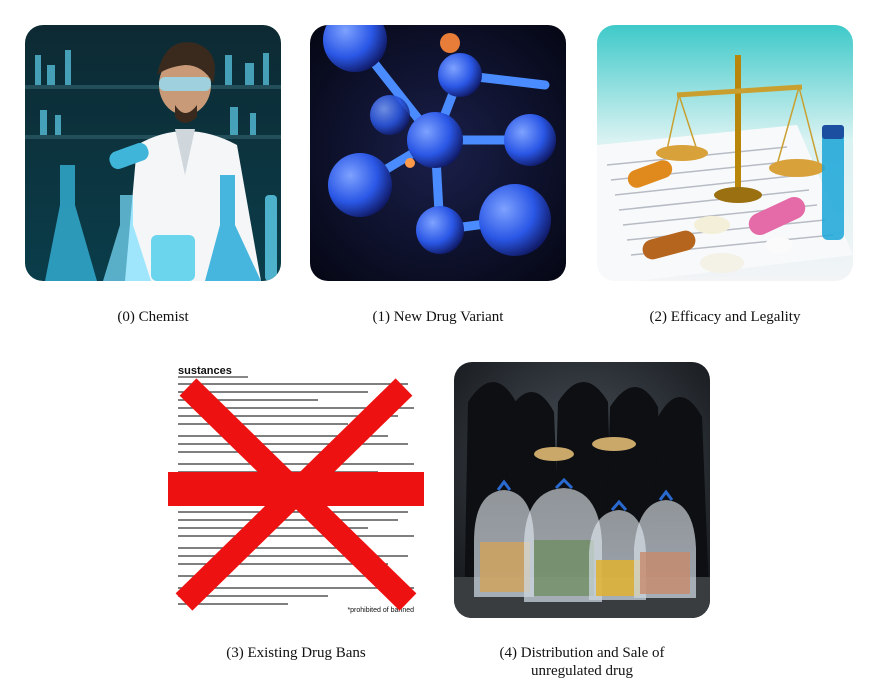  What do you see at coordinates (582, 671) in the screenshot?
I see `caption-text-line2: unregulated drug` at bounding box center [582, 671].